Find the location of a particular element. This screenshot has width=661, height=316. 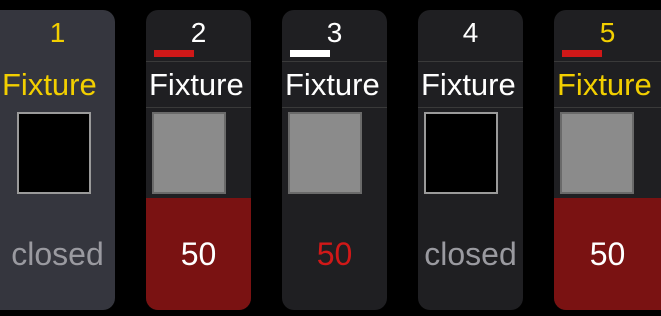

fixture-header: 3 is located at coordinates (334, 35).